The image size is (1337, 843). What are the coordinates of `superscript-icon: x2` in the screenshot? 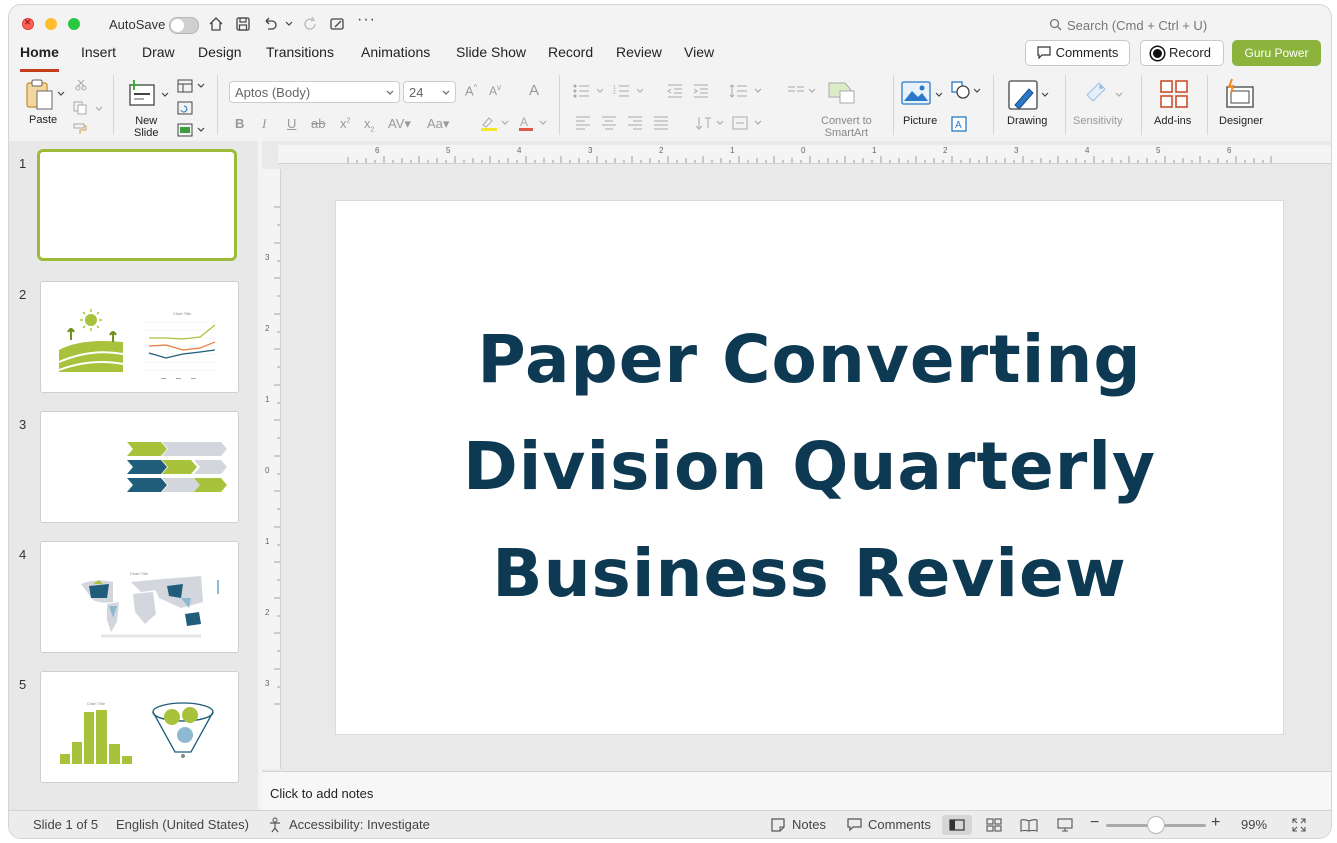 It's located at (345, 123).